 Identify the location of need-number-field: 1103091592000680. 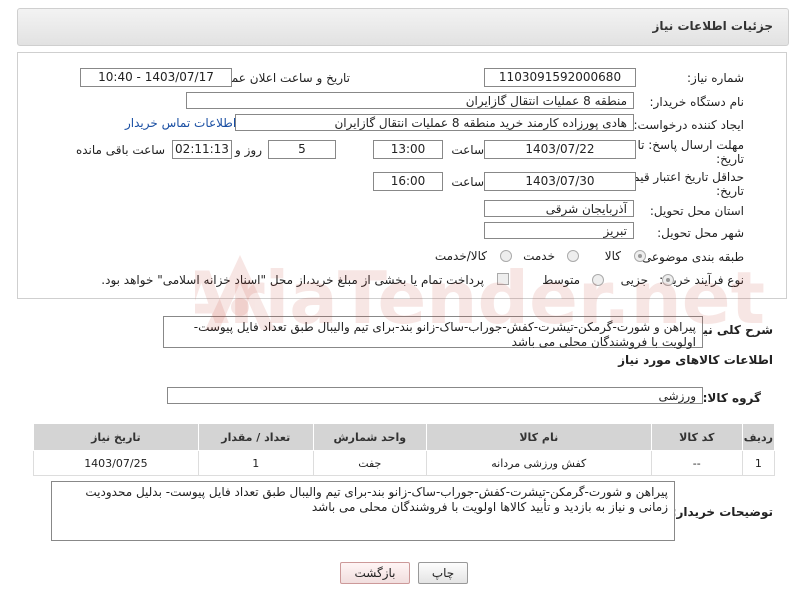
(560, 77).